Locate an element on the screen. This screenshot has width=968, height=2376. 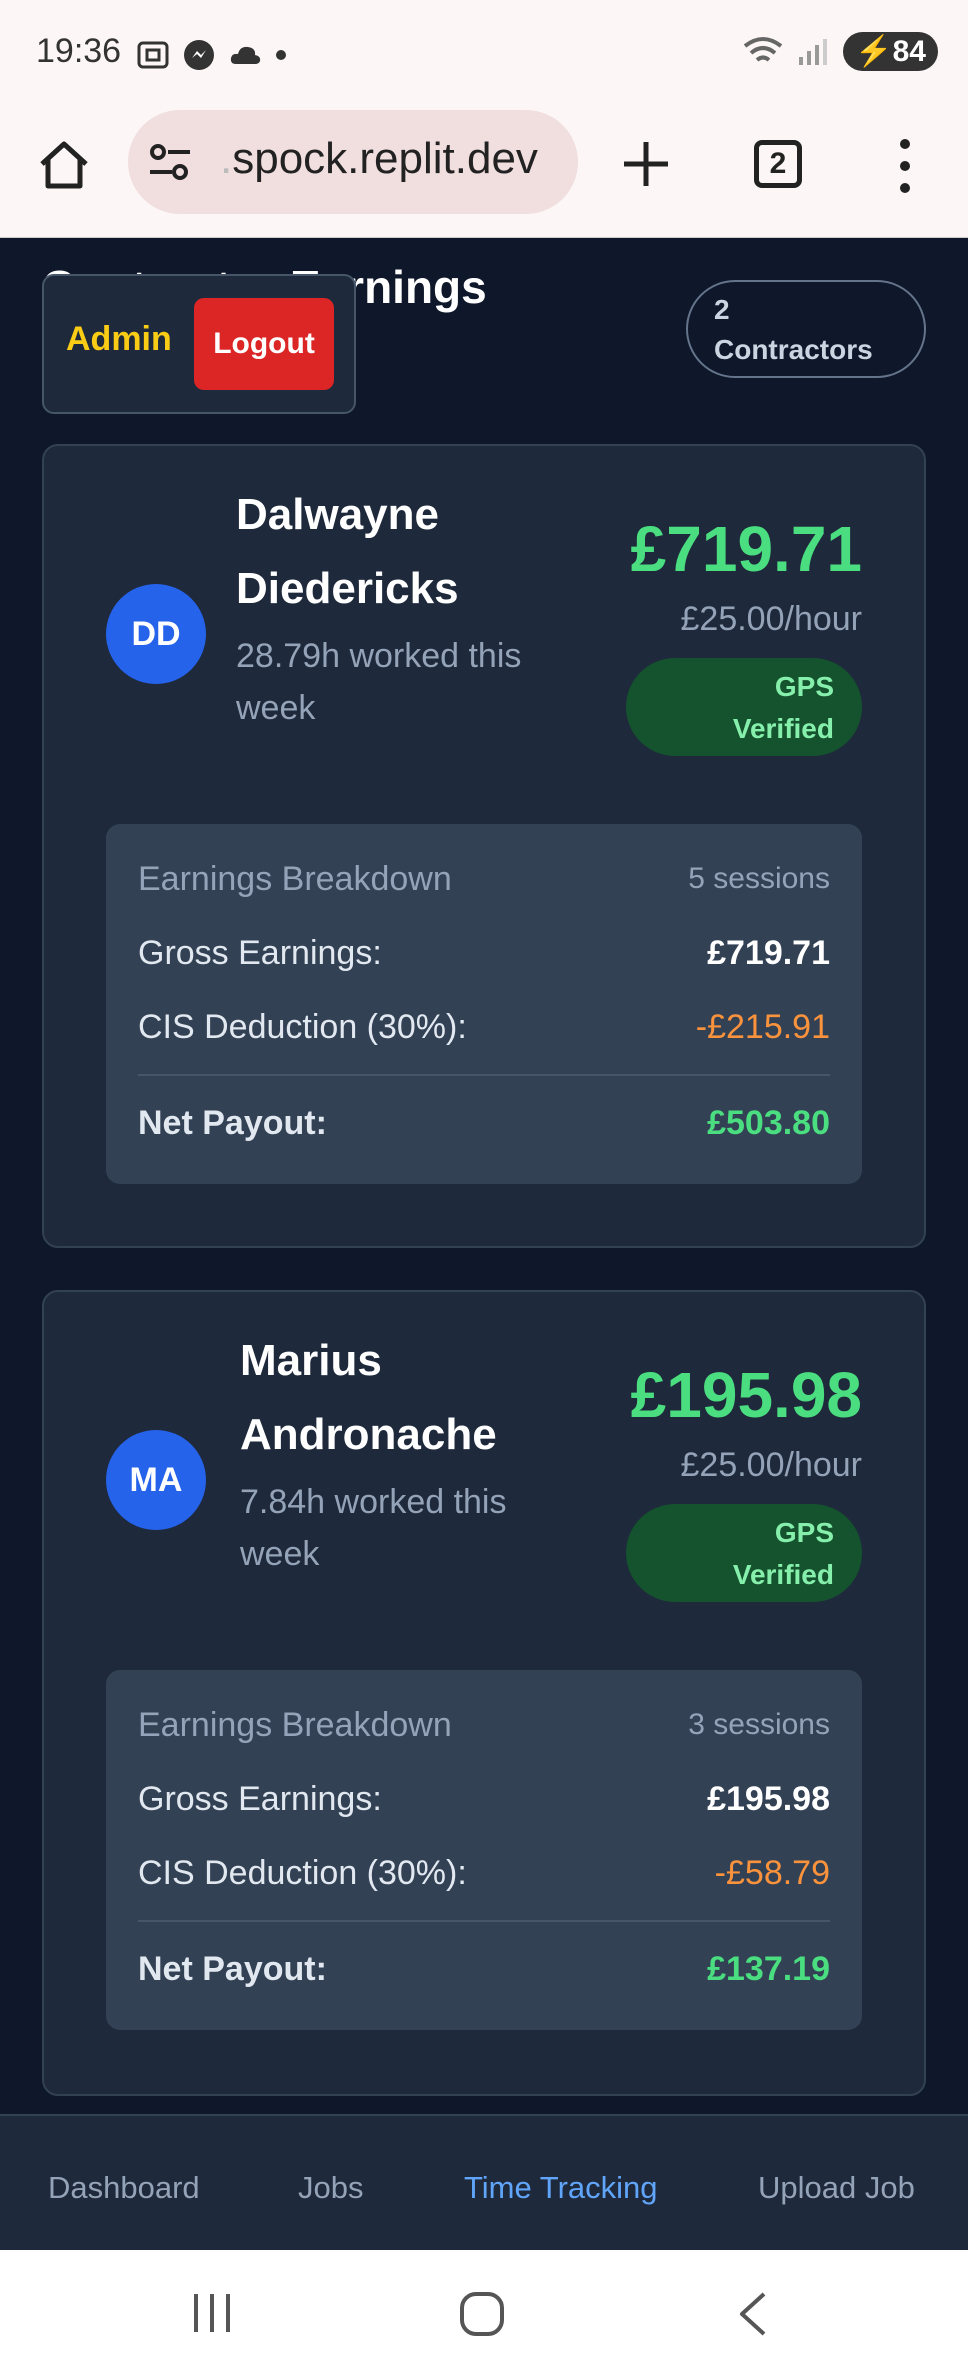
contractor-count-number: 2 is located at coordinates (722, 309).